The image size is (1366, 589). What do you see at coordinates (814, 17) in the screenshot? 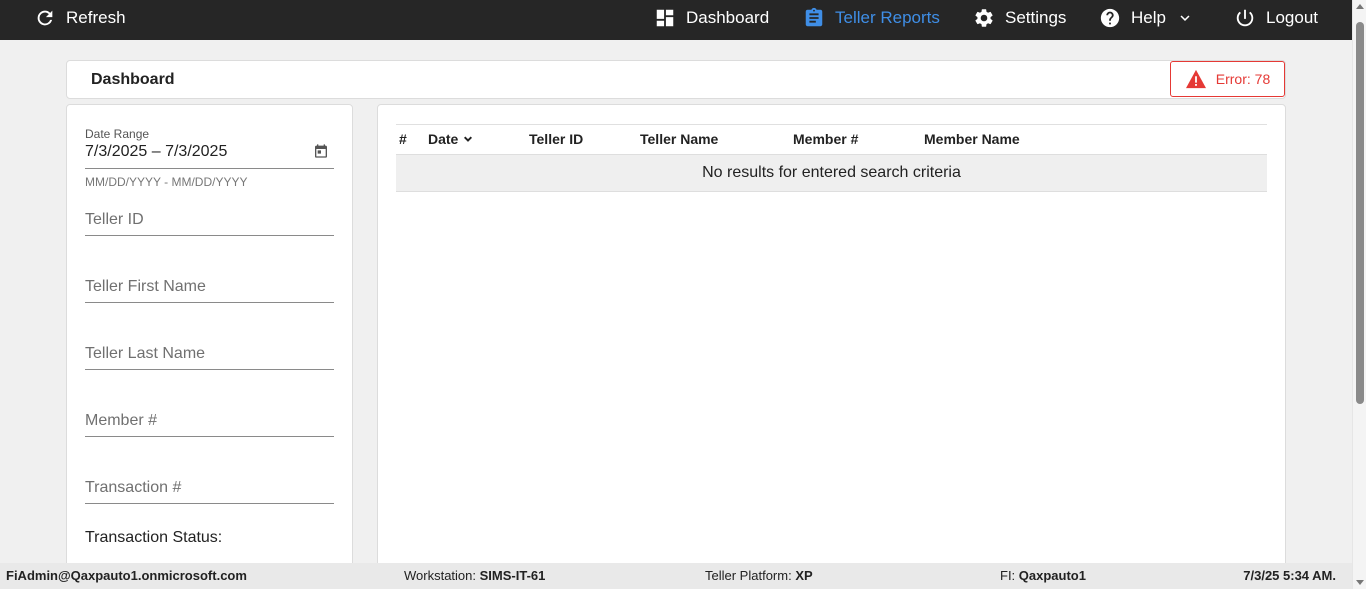
I see `clipboard-icon` at bounding box center [814, 17].